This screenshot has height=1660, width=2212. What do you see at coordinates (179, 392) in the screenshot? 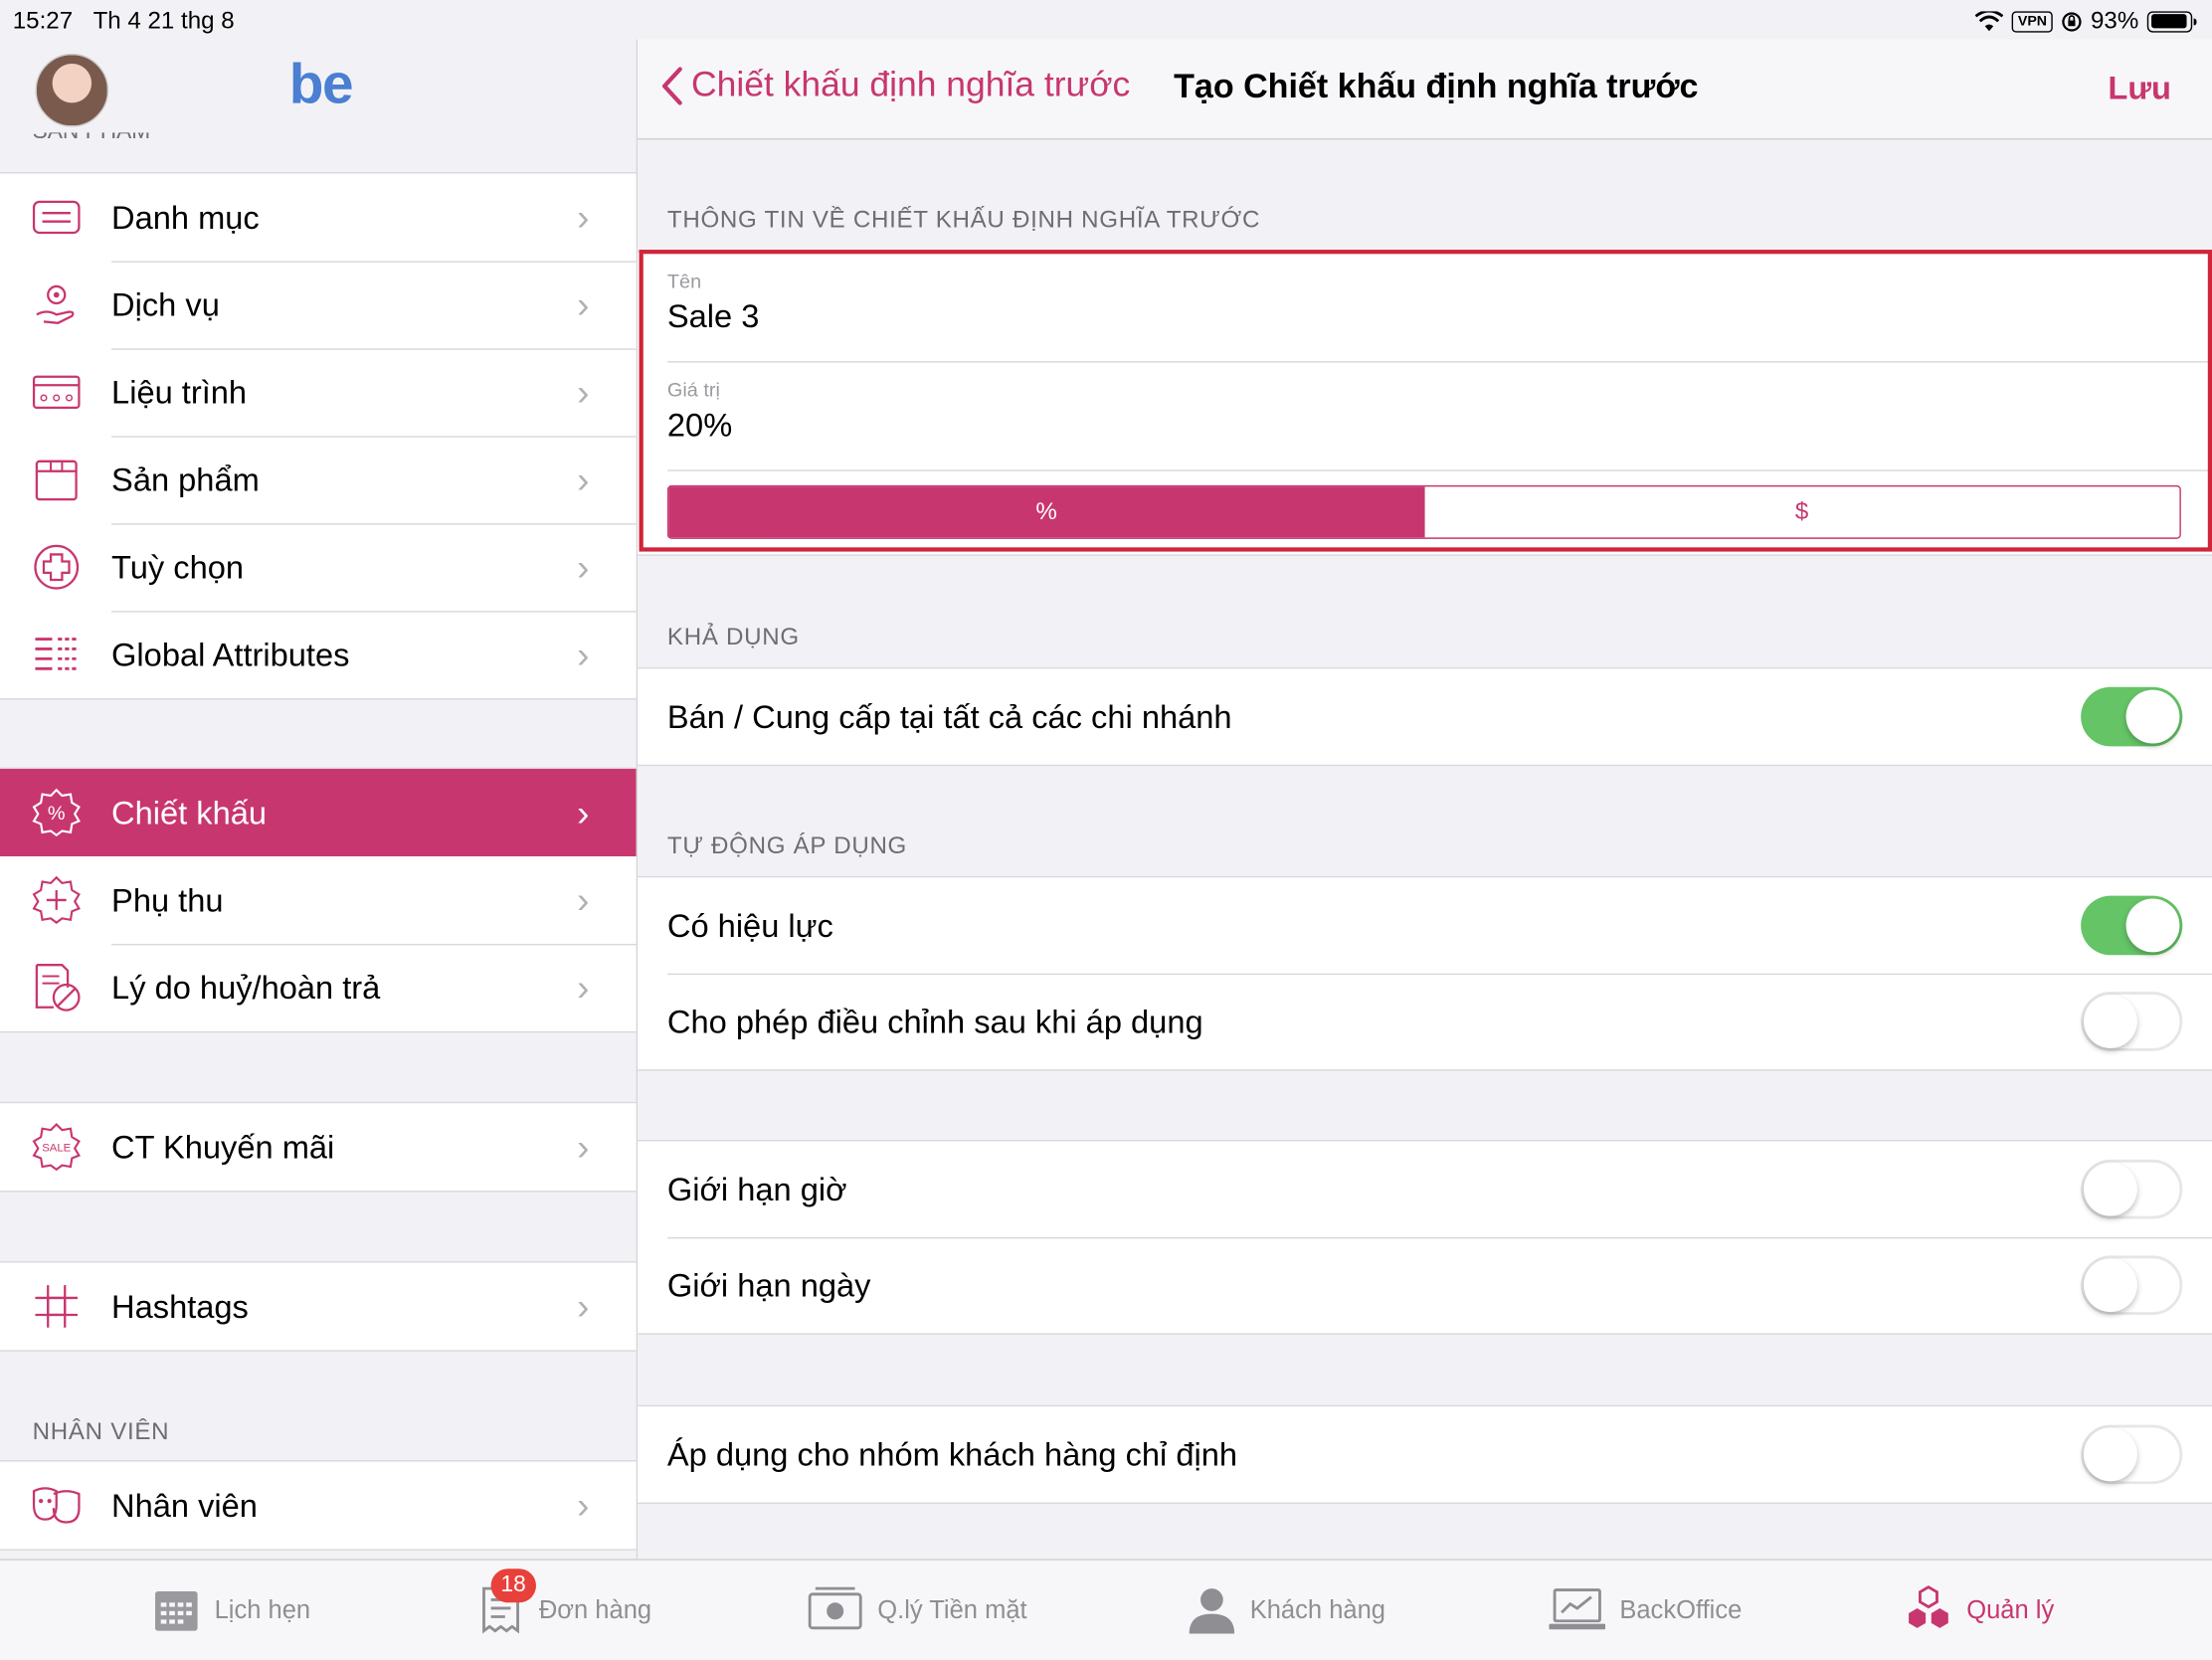
I see `sidebar-item-label: Liệu trình` at bounding box center [179, 392].